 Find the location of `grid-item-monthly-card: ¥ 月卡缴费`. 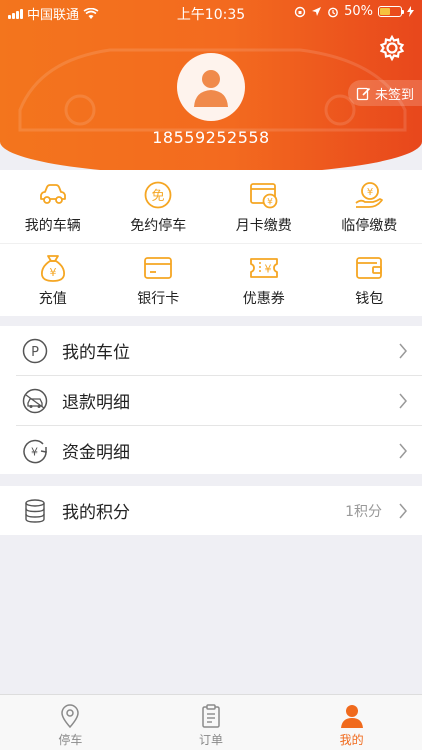

grid-item-monthly-card: ¥ 月卡缴费 is located at coordinates (264, 206).